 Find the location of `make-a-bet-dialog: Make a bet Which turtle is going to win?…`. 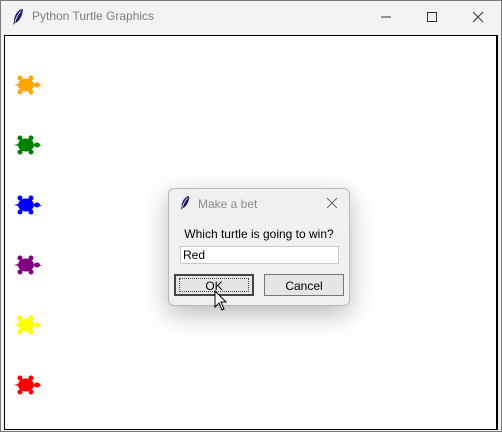

make-a-bet-dialog: Make a bet Which turtle is going to win?… is located at coordinates (259, 247).